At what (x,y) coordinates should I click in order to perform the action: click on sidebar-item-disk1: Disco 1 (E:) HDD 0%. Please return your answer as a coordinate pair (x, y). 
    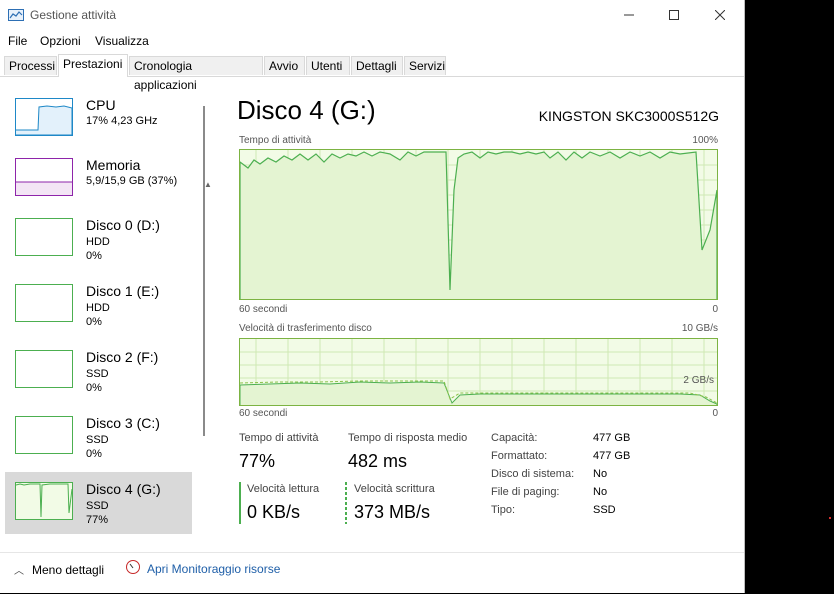
    Looking at the image, I should click on (98, 305).